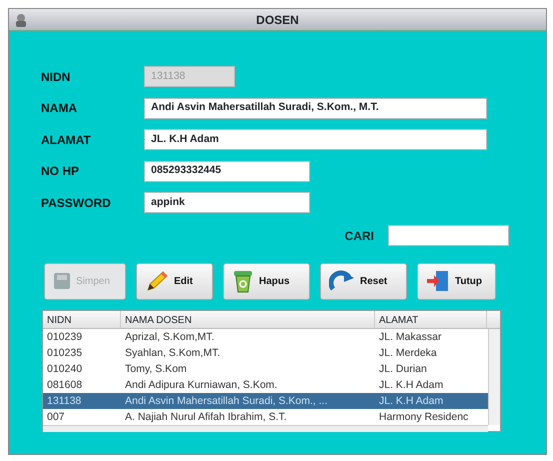  What do you see at coordinates (65, 353) in the screenshot?
I see `table-cell-text: 010235` at bounding box center [65, 353].